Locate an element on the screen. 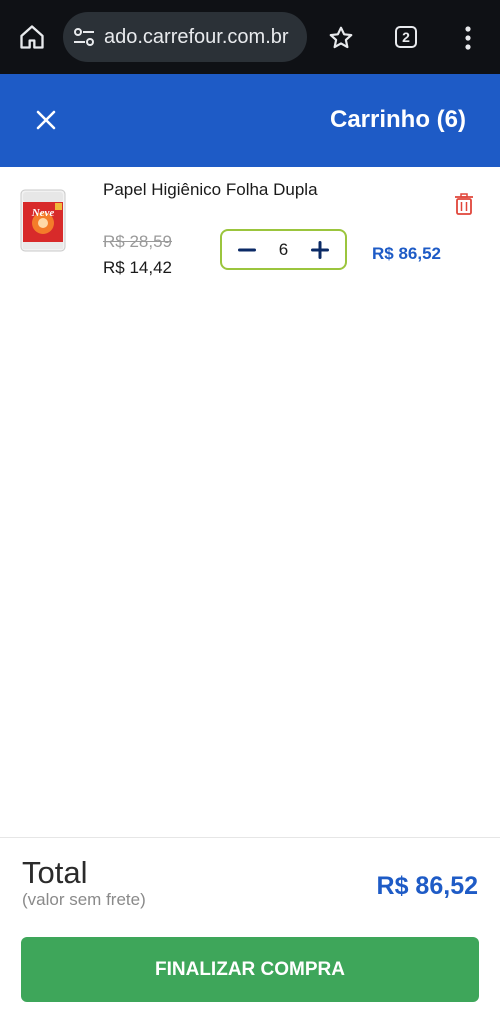 This screenshot has height=1023, width=500. quantity-stepper: 6 is located at coordinates (283, 249).